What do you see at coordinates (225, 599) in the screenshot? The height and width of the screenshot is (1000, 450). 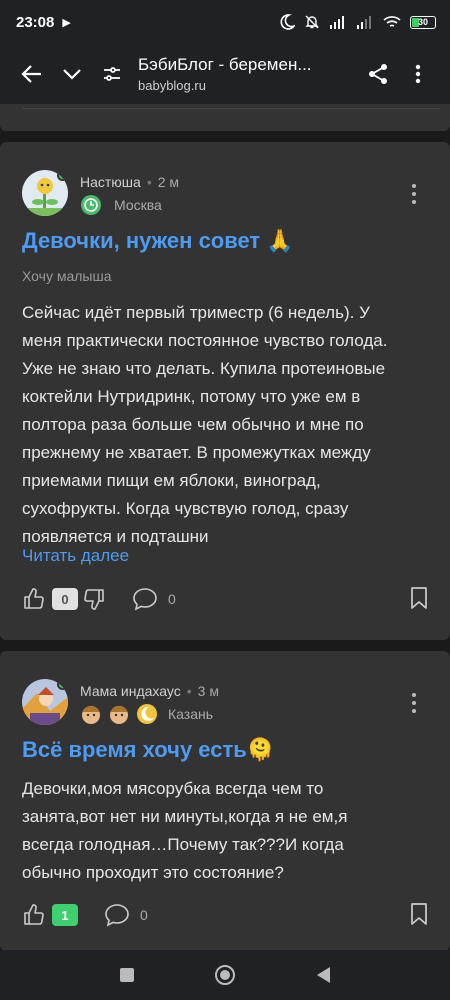 I see `post-actions: 0 0` at bounding box center [225, 599].